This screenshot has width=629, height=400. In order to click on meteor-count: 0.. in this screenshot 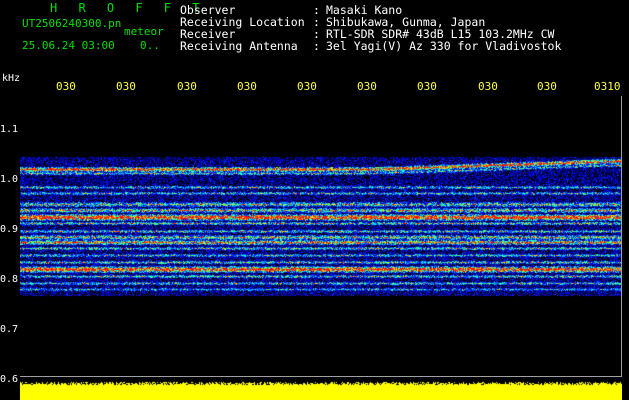, I will do `click(150, 45)`.